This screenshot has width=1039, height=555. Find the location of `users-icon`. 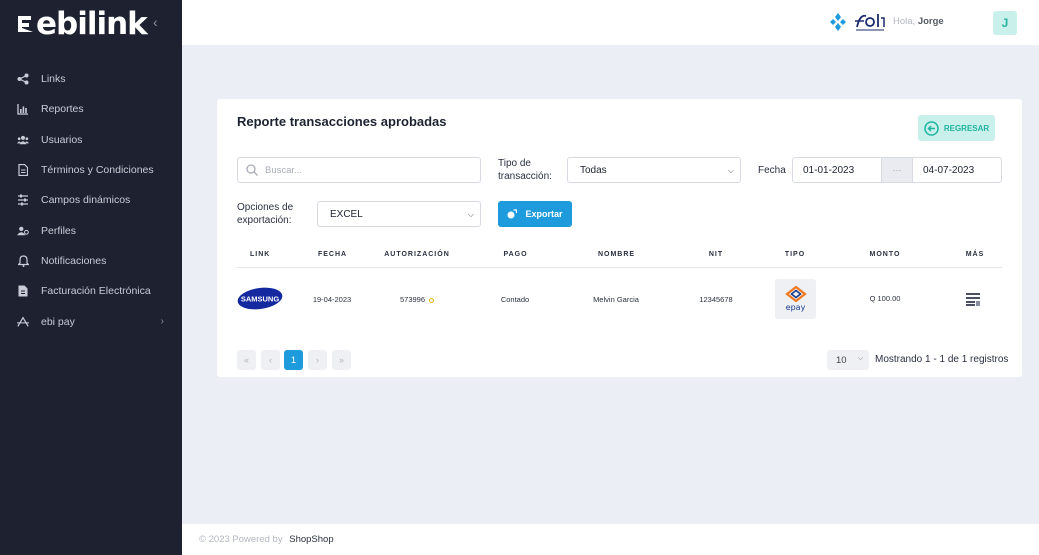

users-icon is located at coordinates (23, 140).